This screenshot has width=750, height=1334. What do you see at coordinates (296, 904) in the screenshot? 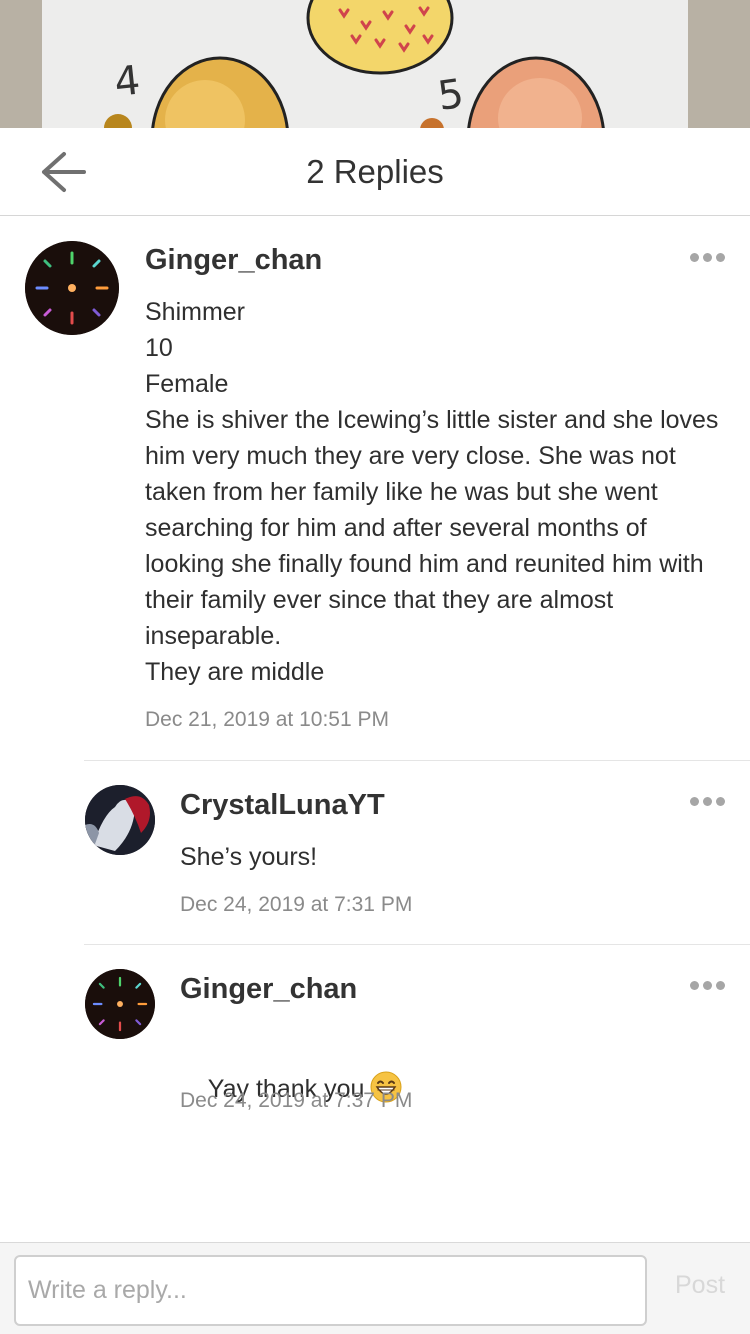
I see `reply-timestamp: Dec 24, 2019 at 7:31 PM` at bounding box center [296, 904].